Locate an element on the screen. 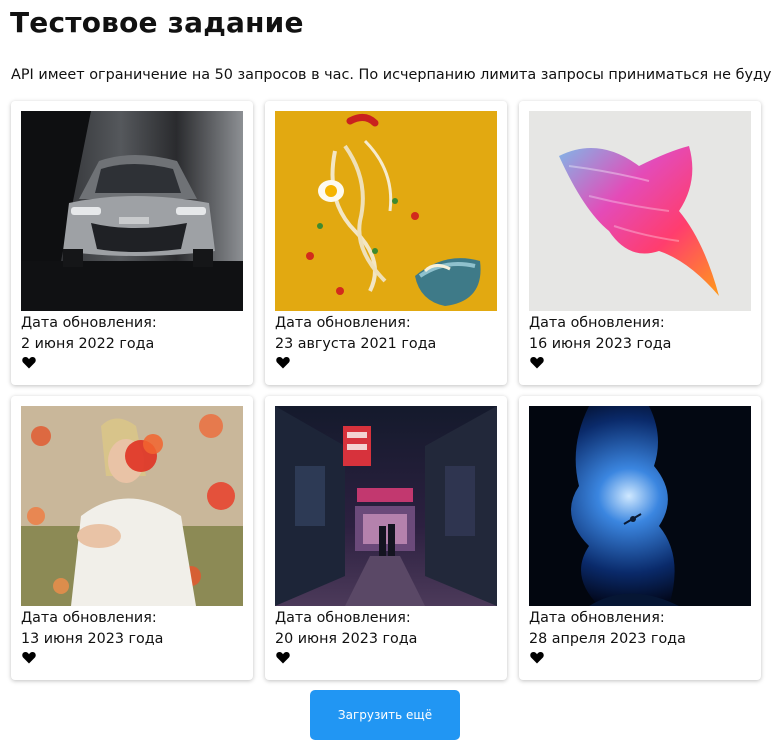 The image size is (771, 751). photo-street is located at coordinates (386, 506).